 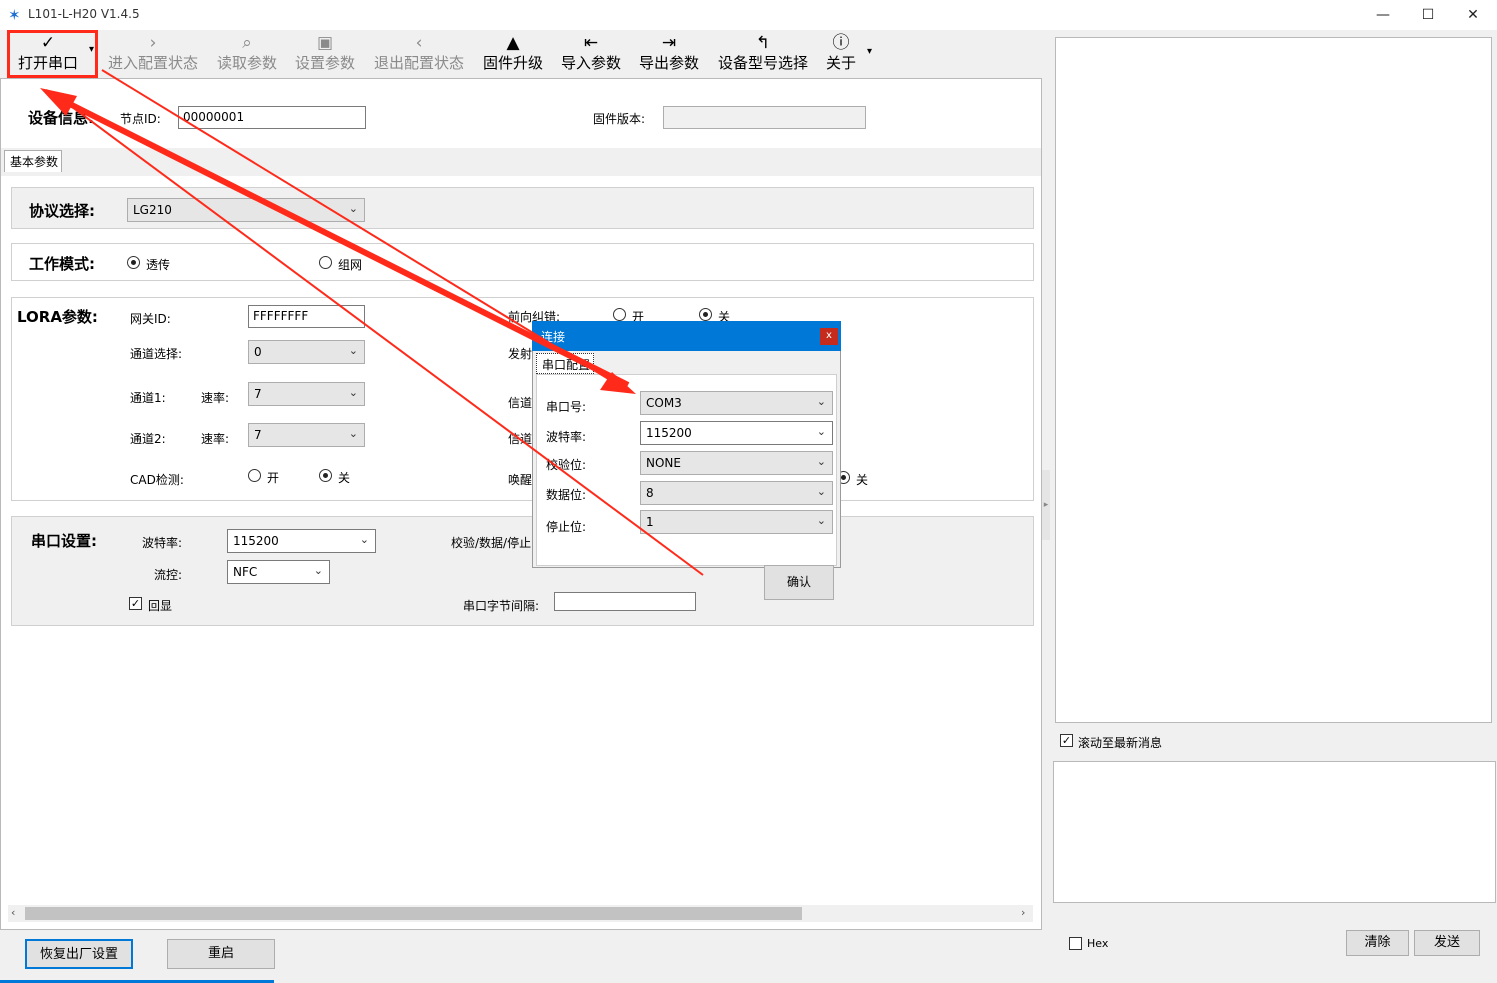 I want to click on wake-label: 唤醒, so click(x=520, y=480).